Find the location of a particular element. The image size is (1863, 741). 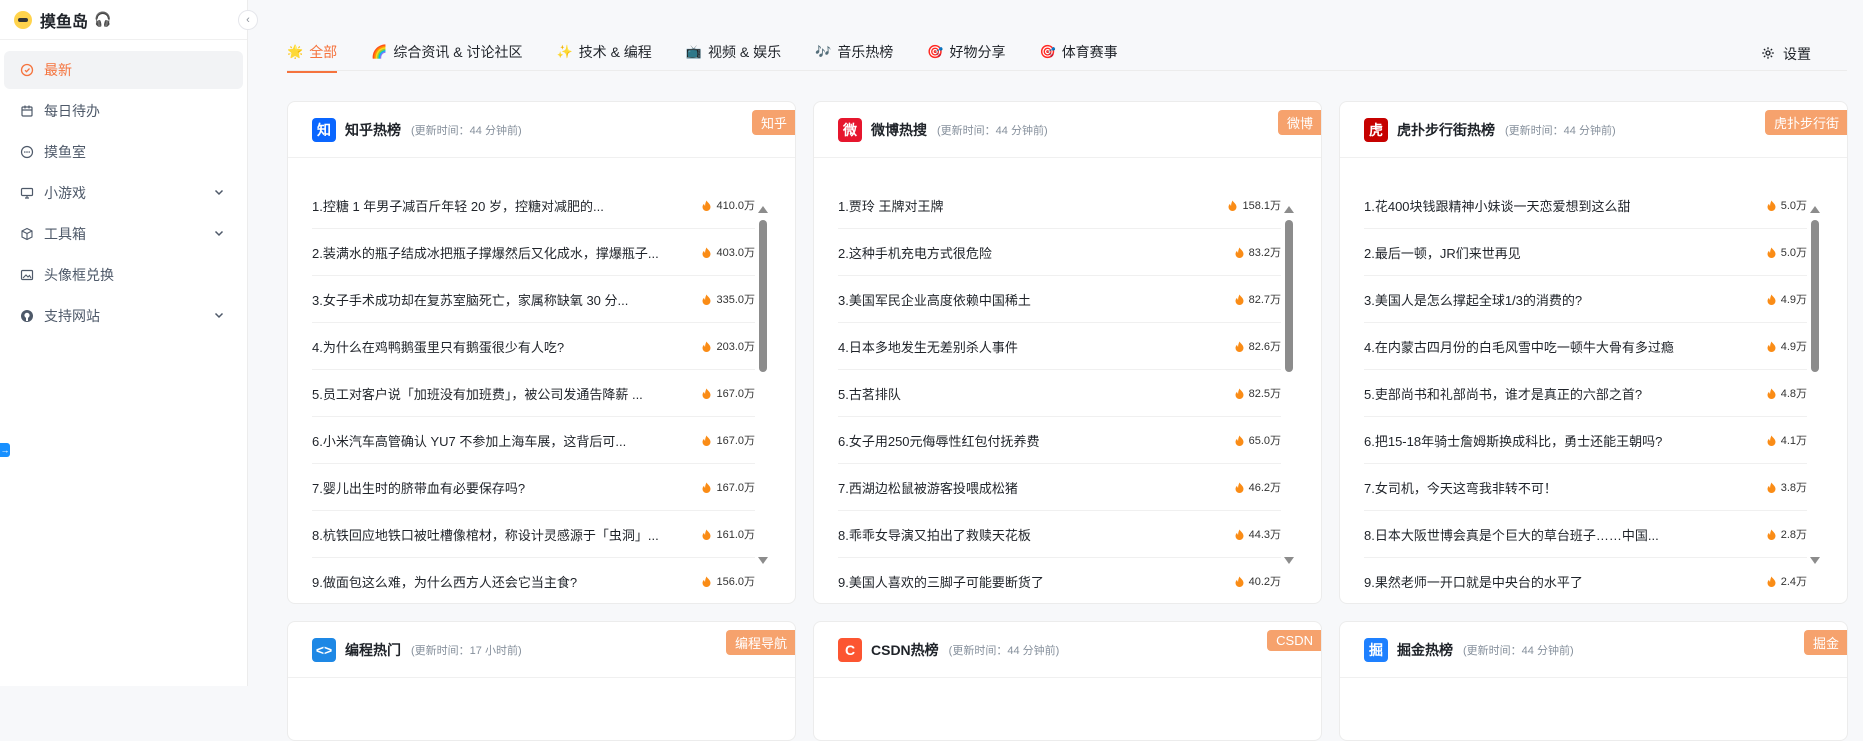

list-item: 2.最后一顿，JR们来世再见 5.0万 is located at coordinates (1585, 252).